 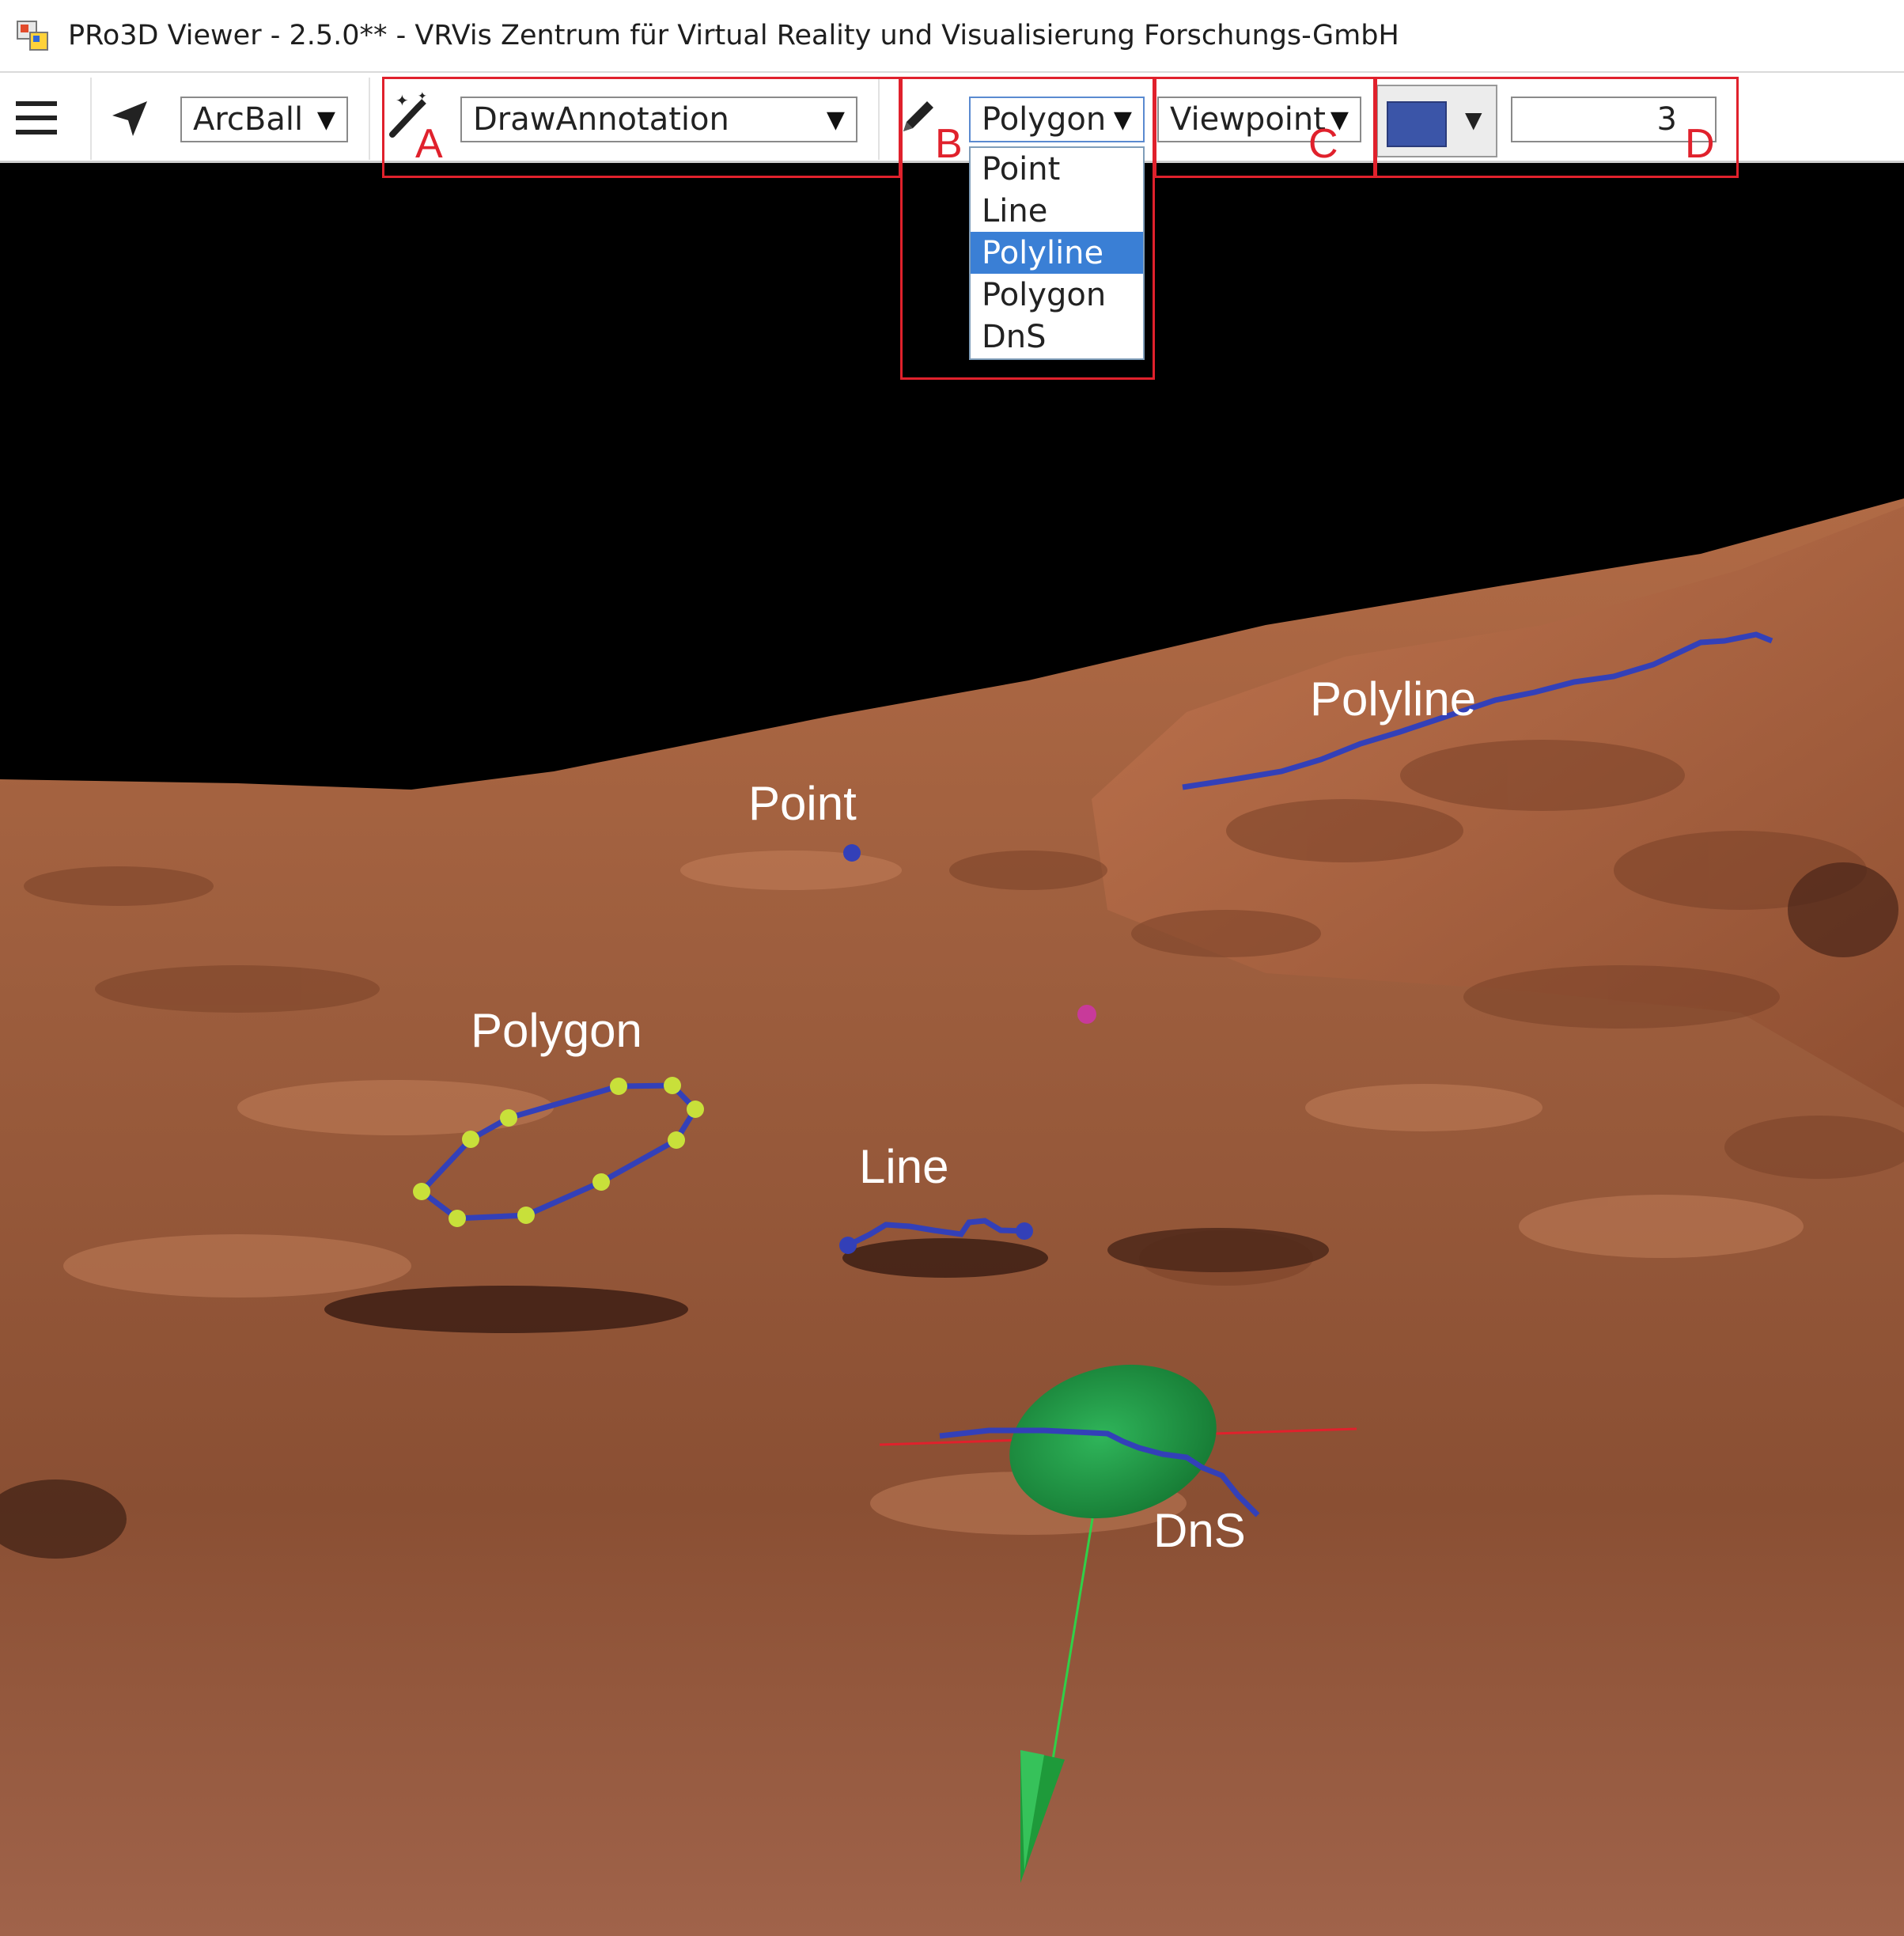 I want to click on geometry-dropdown-list: Point Line Polyline Polygon DnS, so click(x=1057, y=253).